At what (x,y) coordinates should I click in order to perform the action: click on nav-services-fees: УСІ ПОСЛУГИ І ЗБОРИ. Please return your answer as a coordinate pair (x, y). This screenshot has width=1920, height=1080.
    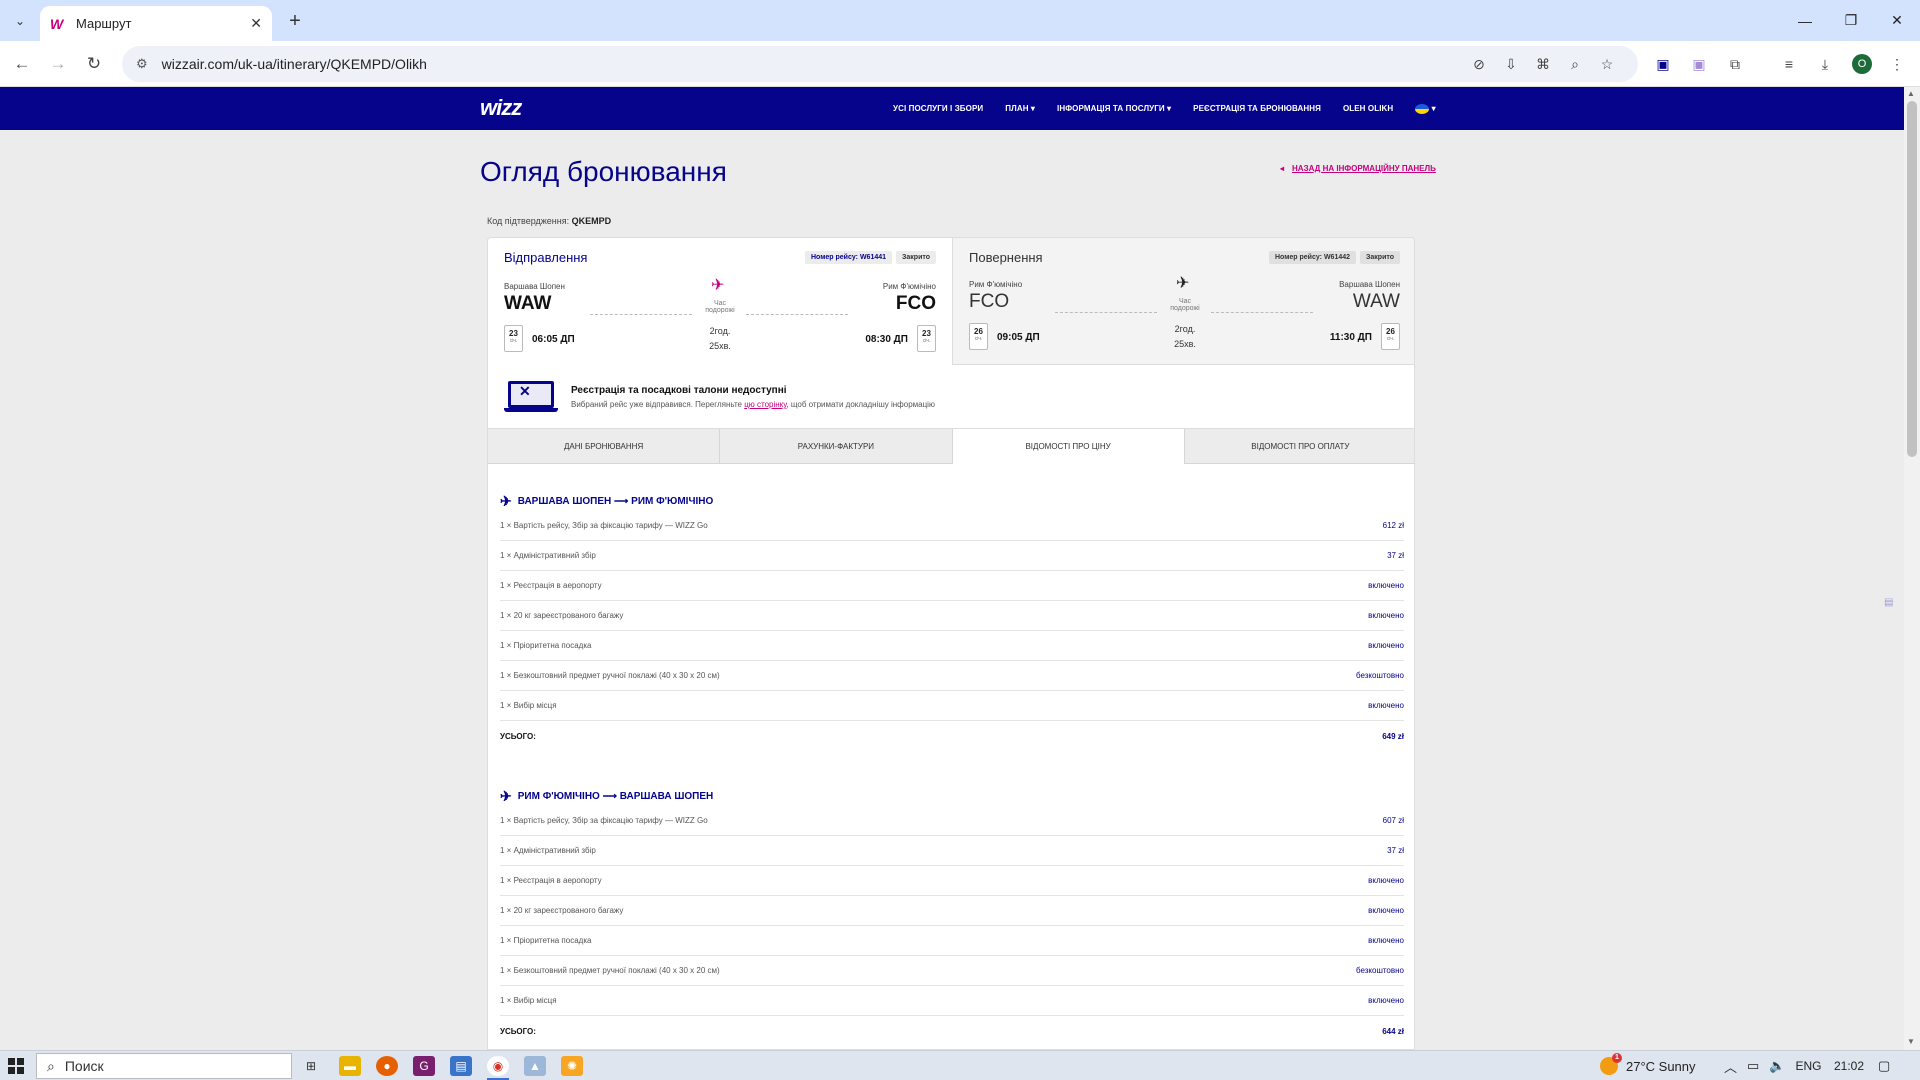
    Looking at the image, I should click on (938, 108).